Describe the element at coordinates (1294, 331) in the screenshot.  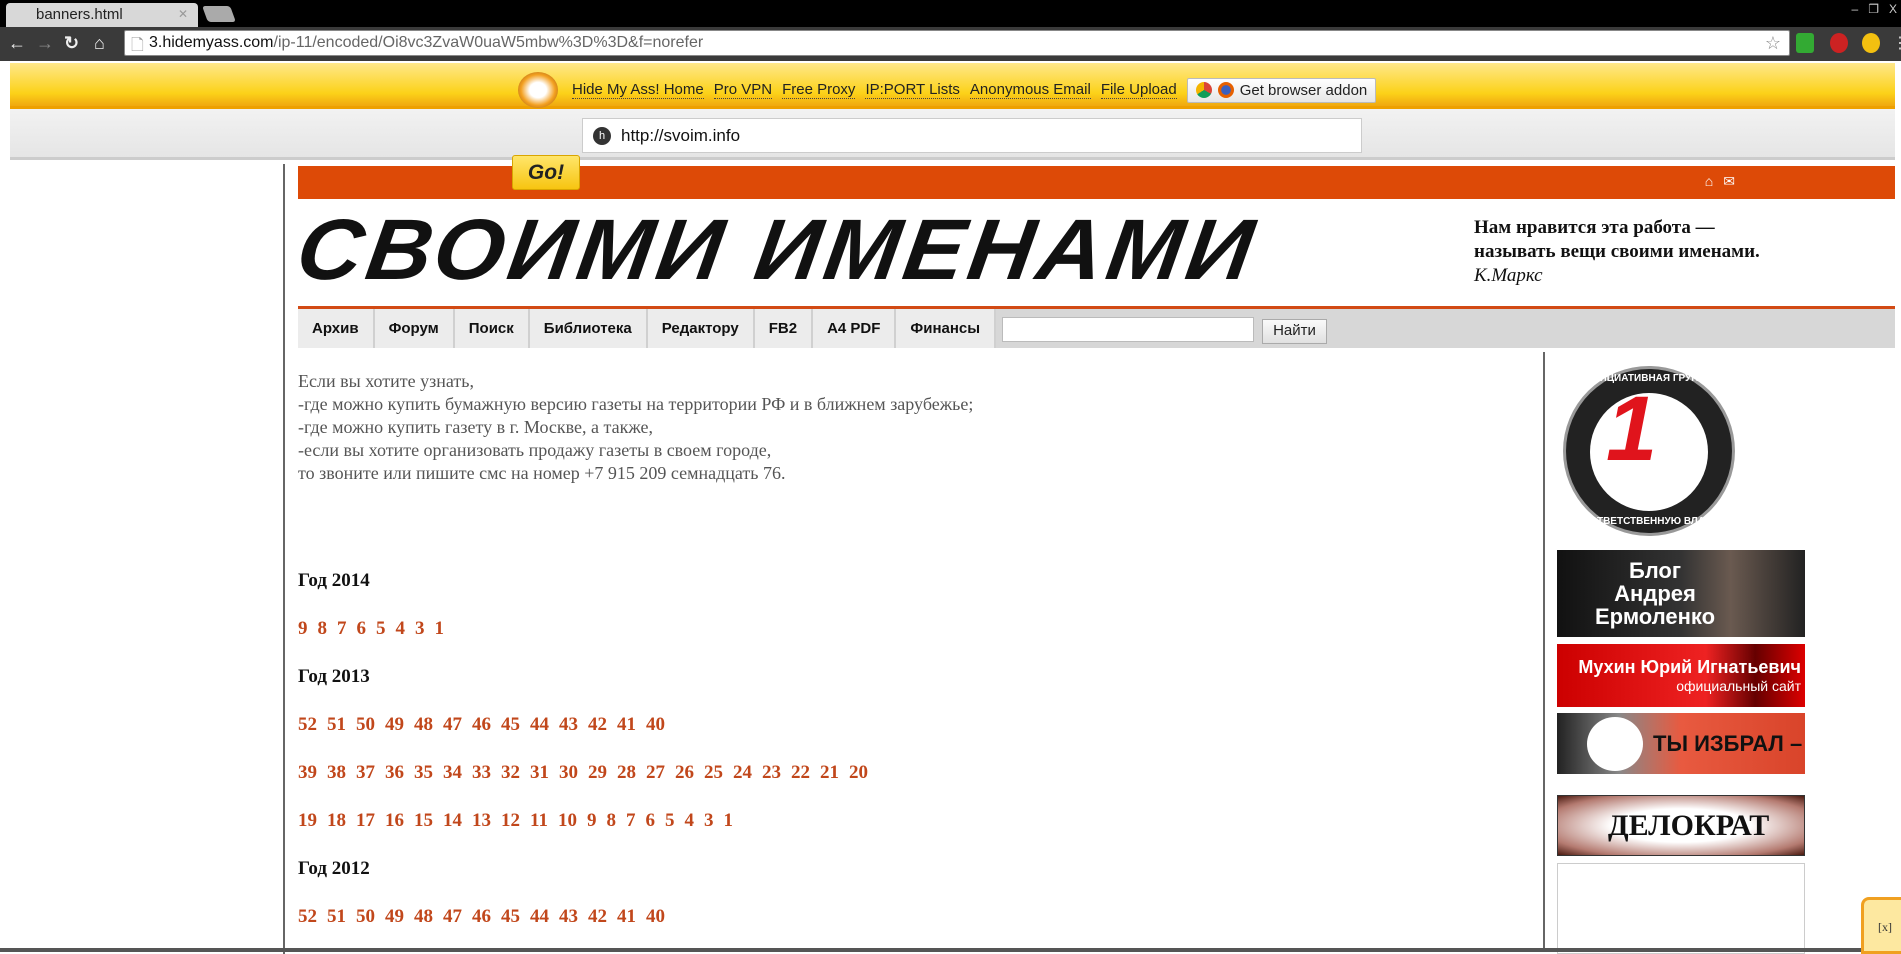
I see `search-button: Найти` at that location.